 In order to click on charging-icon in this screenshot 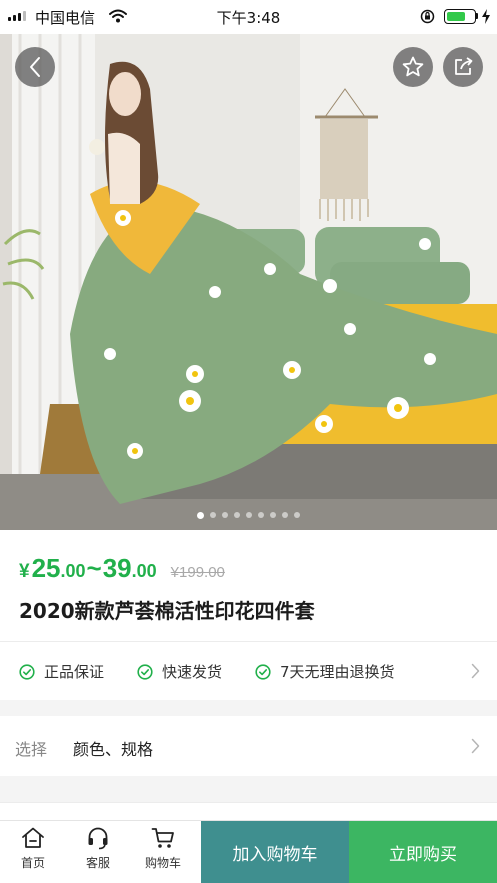, I will do `click(486, 16)`.